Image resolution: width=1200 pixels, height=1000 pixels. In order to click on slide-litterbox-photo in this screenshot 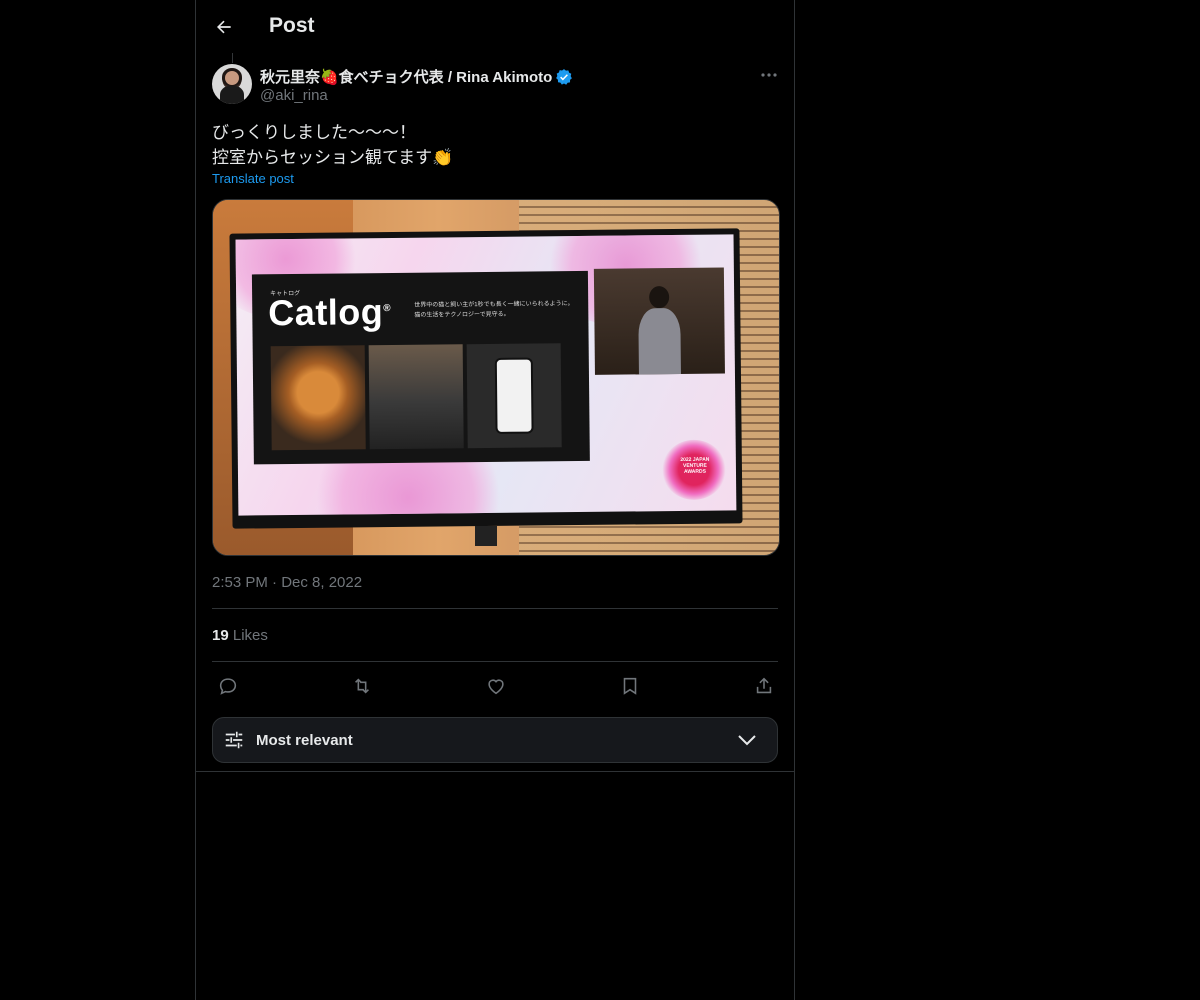, I will do `click(416, 397)`.